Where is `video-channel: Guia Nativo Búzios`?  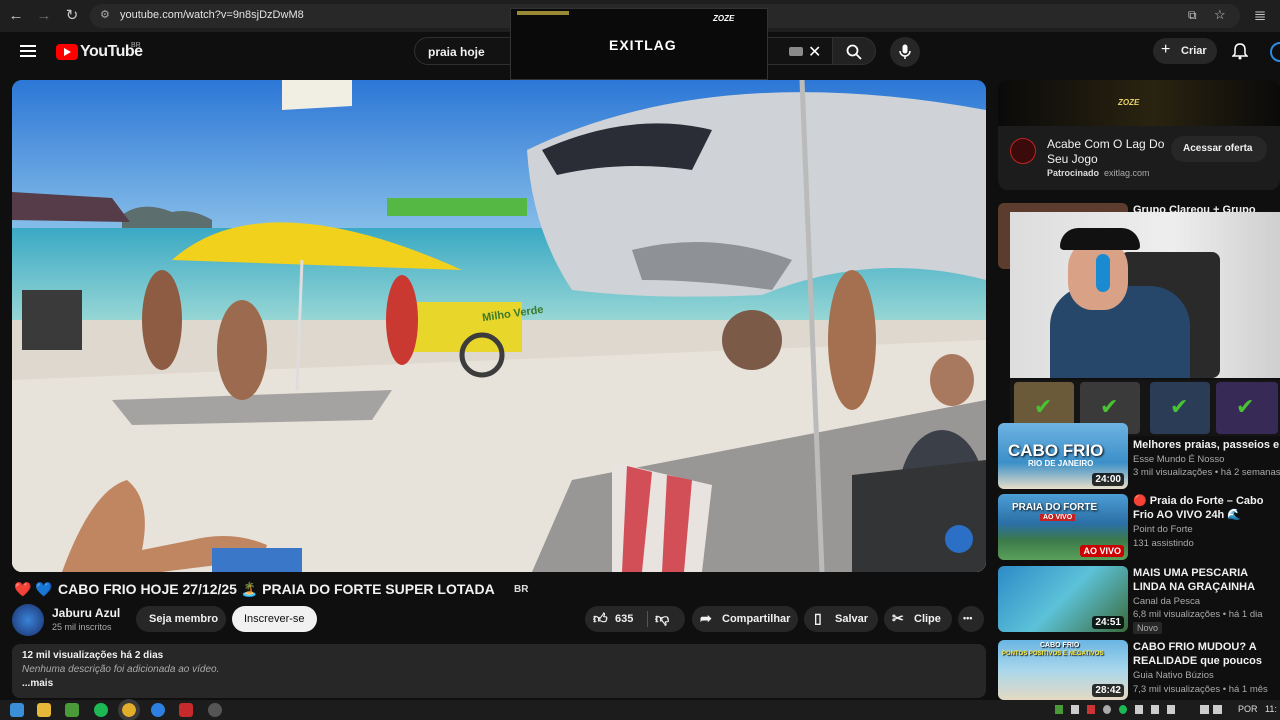
video-channel: Guia Nativo Búzios is located at coordinates (1206, 675).